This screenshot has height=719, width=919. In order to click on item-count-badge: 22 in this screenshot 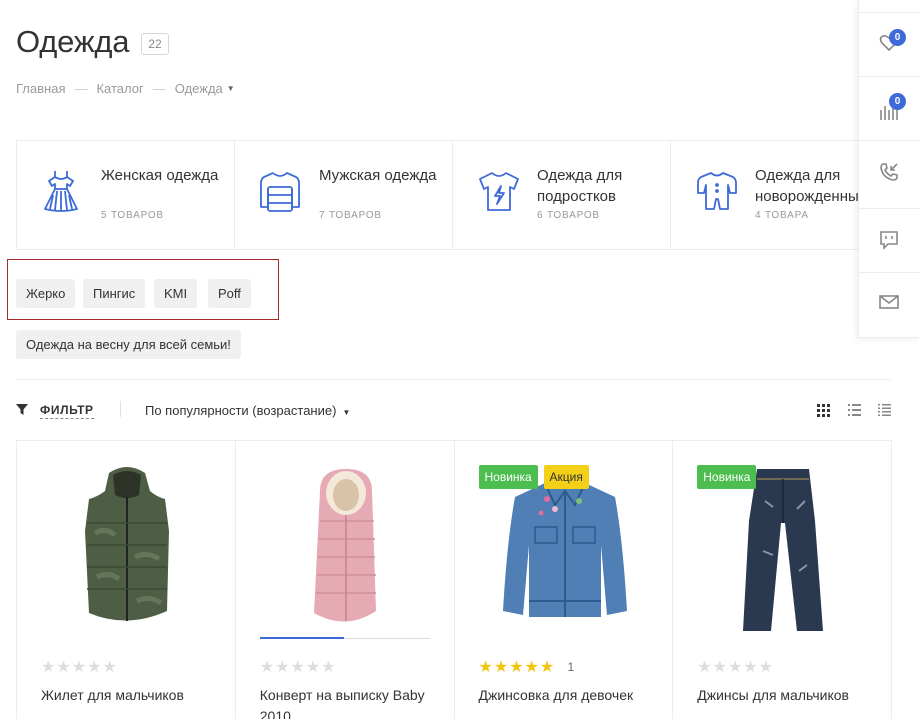, I will do `click(155, 44)`.